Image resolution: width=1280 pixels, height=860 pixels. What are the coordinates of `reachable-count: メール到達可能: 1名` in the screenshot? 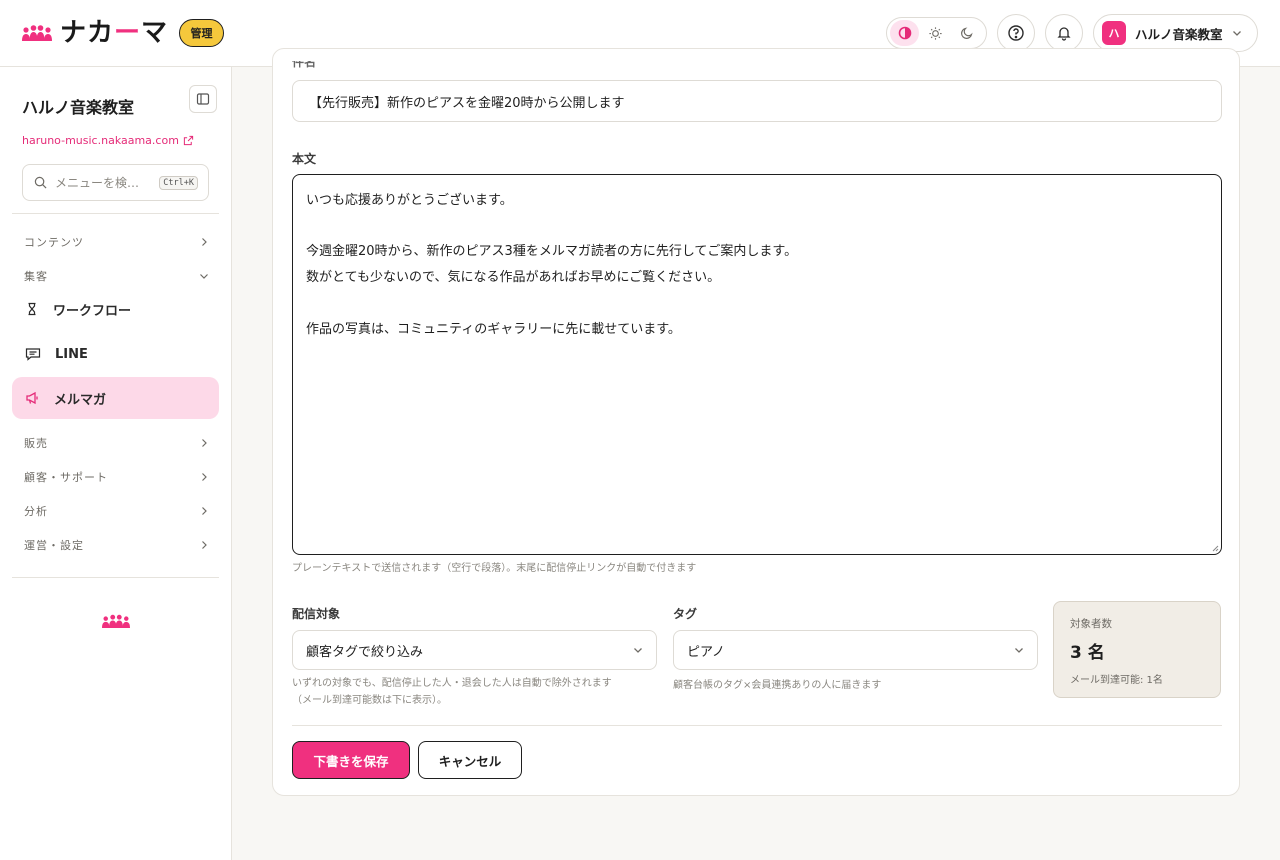 It's located at (1116, 680).